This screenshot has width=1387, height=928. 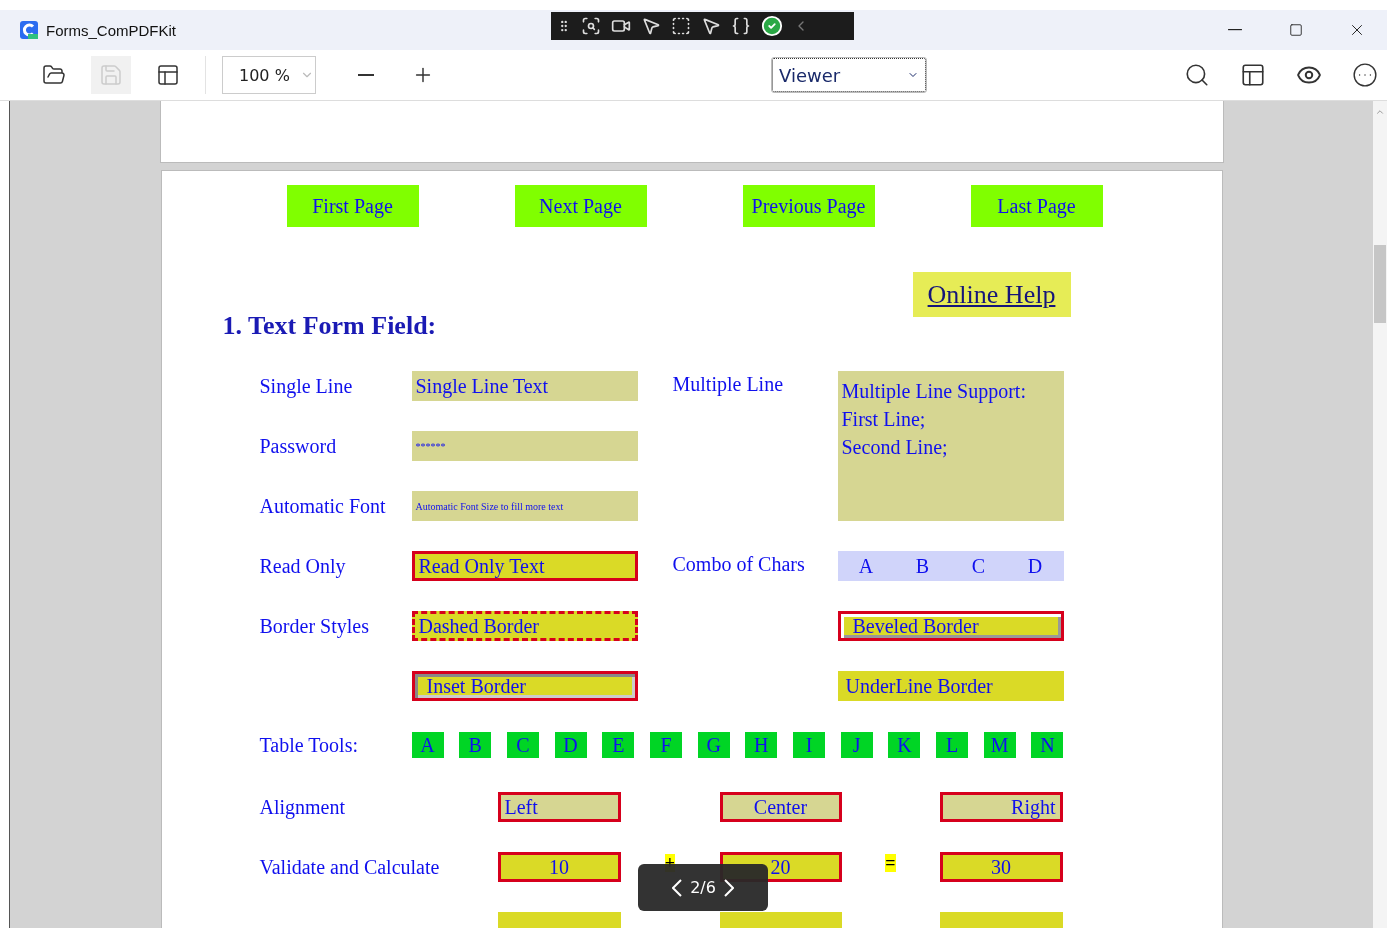 What do you see at coordinates (1234, 30) in the screenshot?
I see `minimize-icon` at bounding box center [1234, 30].